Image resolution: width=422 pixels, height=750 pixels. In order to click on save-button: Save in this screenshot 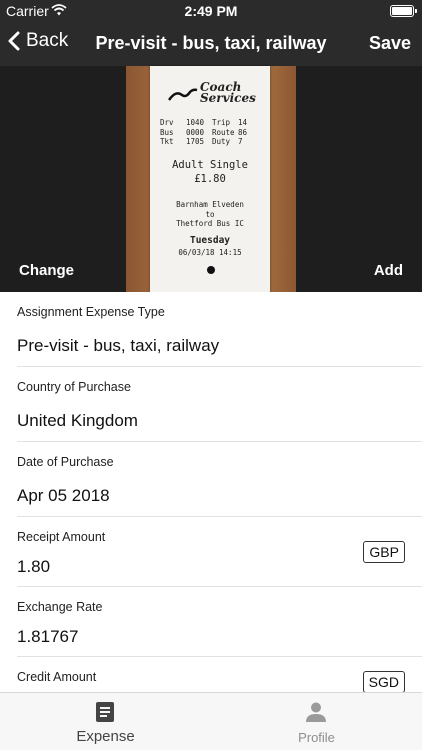, I will do `click(390, 43)`.